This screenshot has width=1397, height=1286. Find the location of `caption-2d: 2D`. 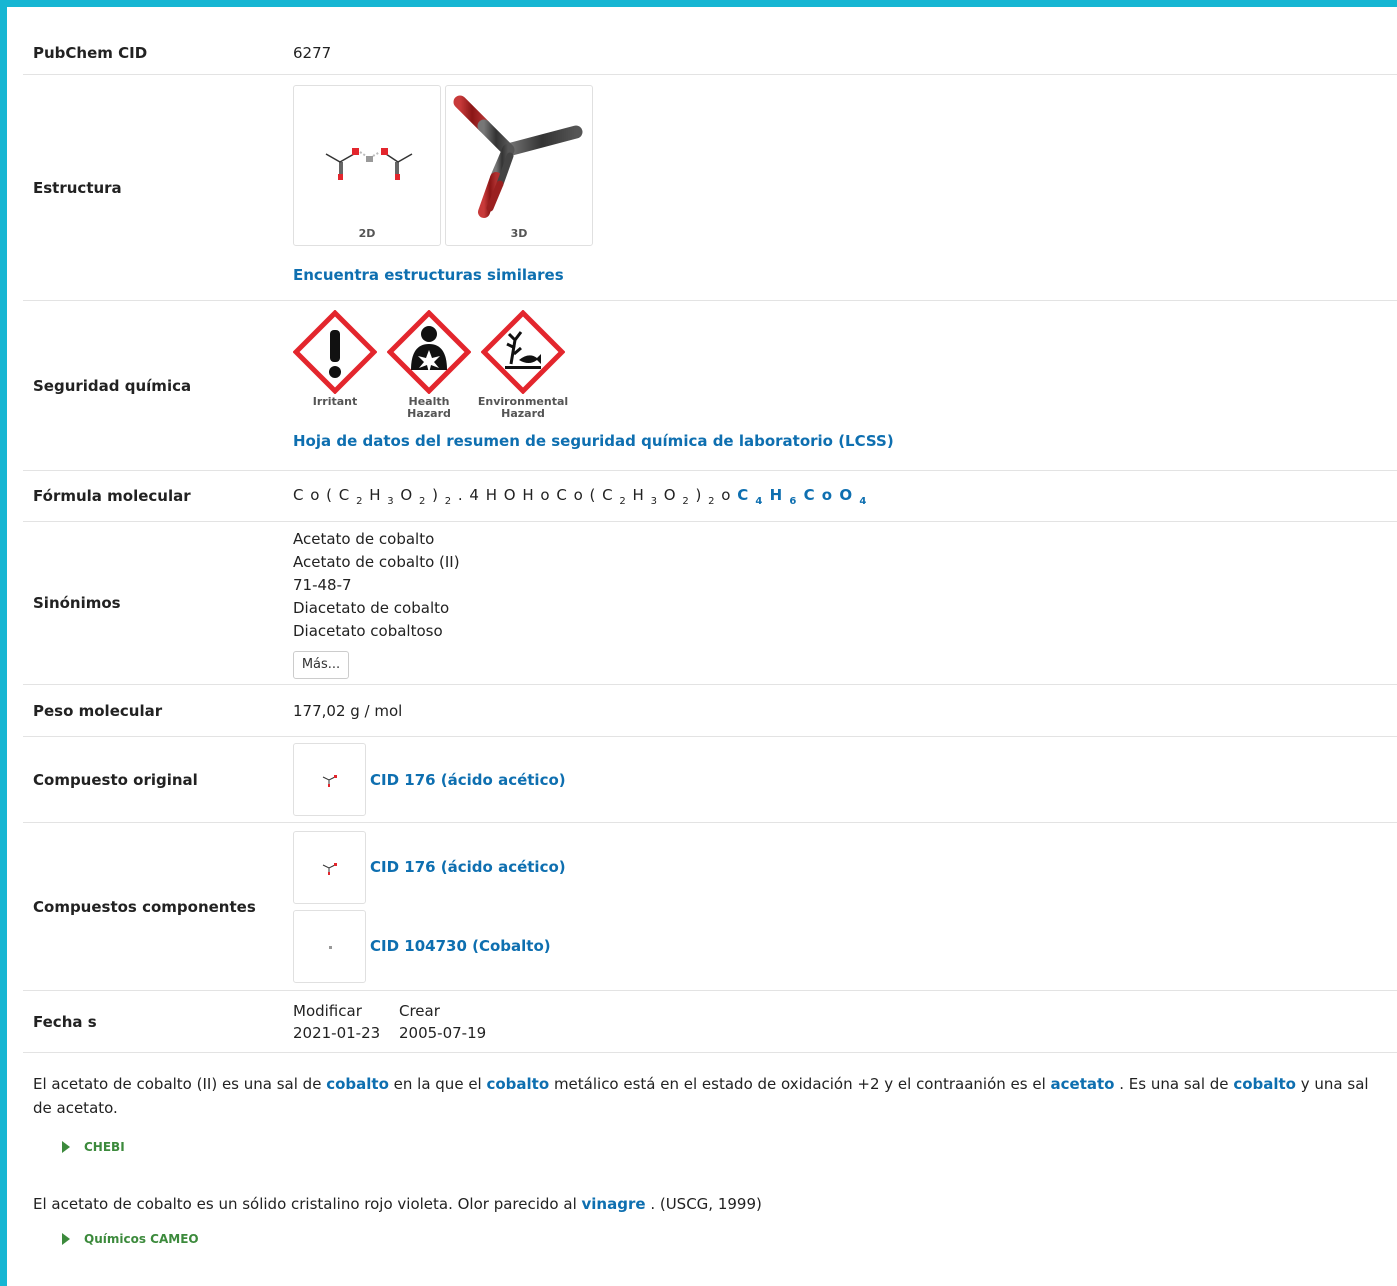

caption-2d: 2D is located at coordinates (367, 233).